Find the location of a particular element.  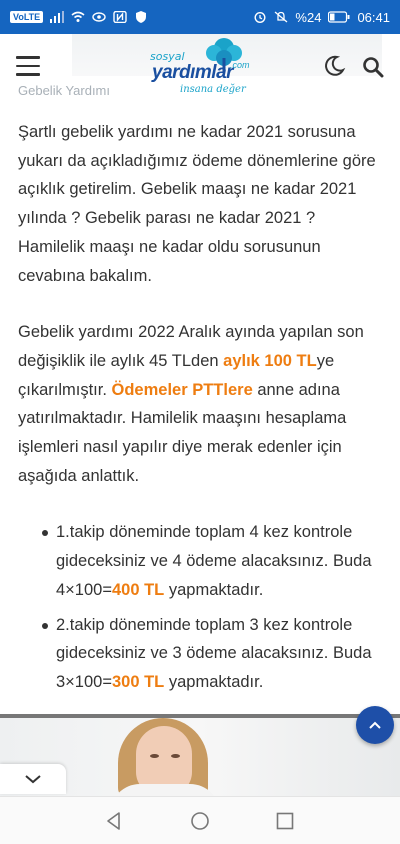

volte-badge: VoLTE is located at coordinates (27, 17).